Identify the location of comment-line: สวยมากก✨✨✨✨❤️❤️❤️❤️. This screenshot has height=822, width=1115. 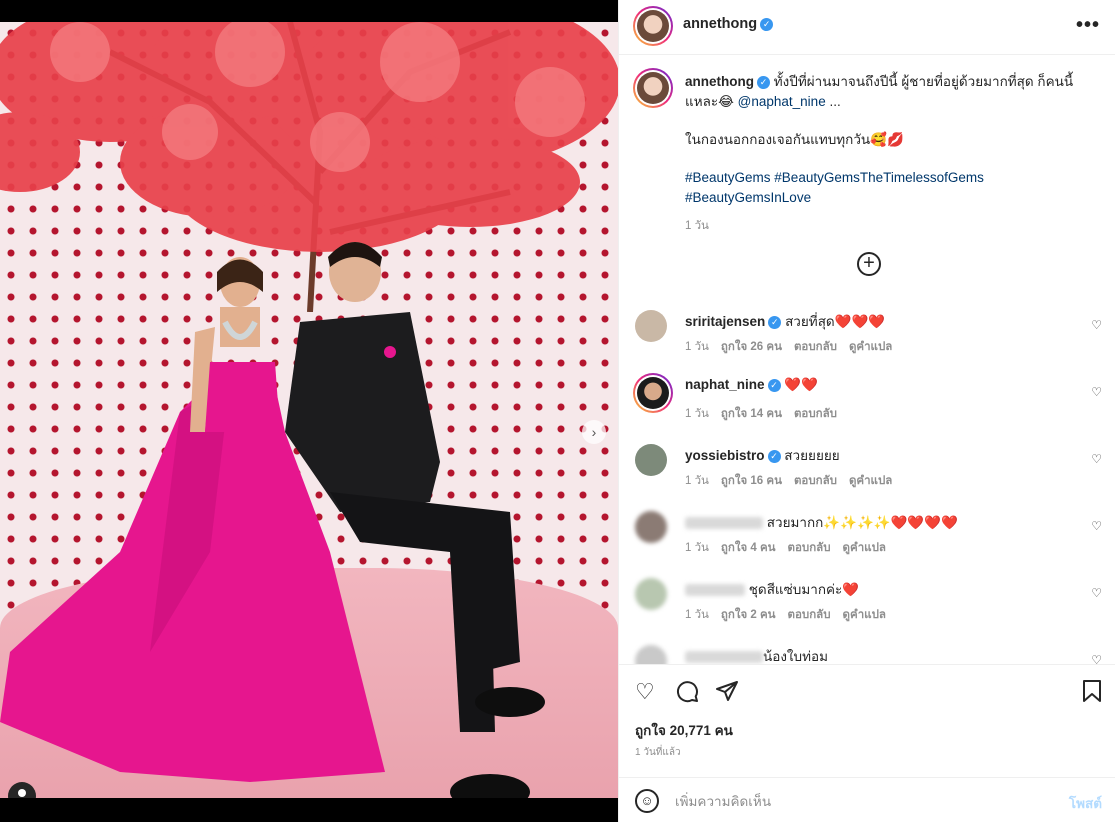
(875, 522).